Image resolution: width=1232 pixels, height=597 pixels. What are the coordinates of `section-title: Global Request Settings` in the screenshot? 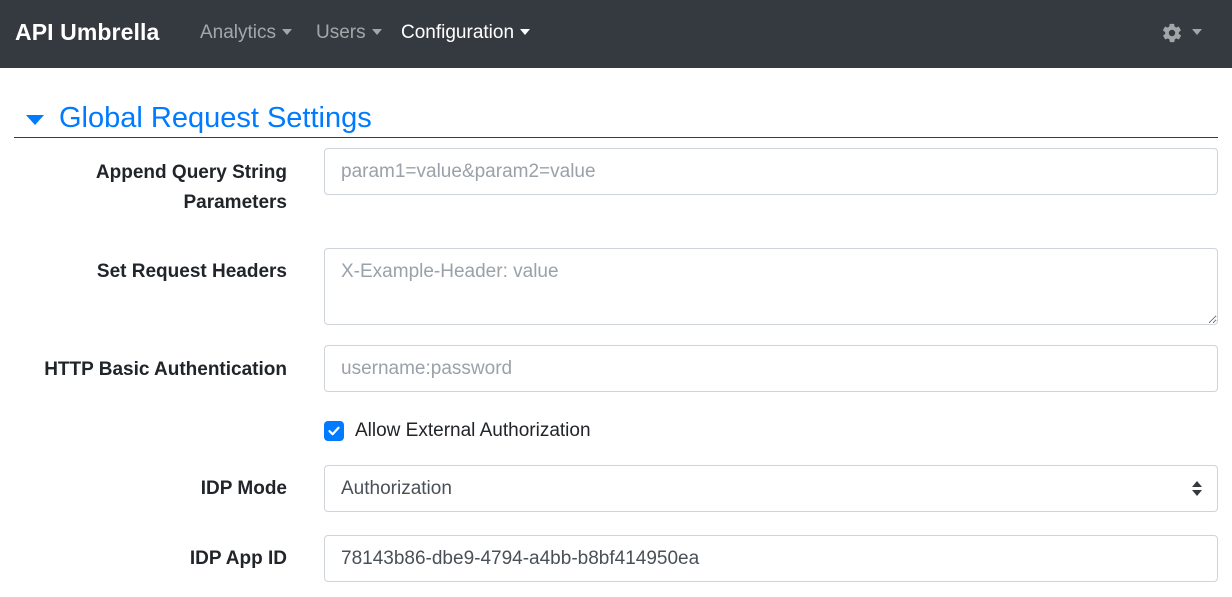 It's located at (215, 118).